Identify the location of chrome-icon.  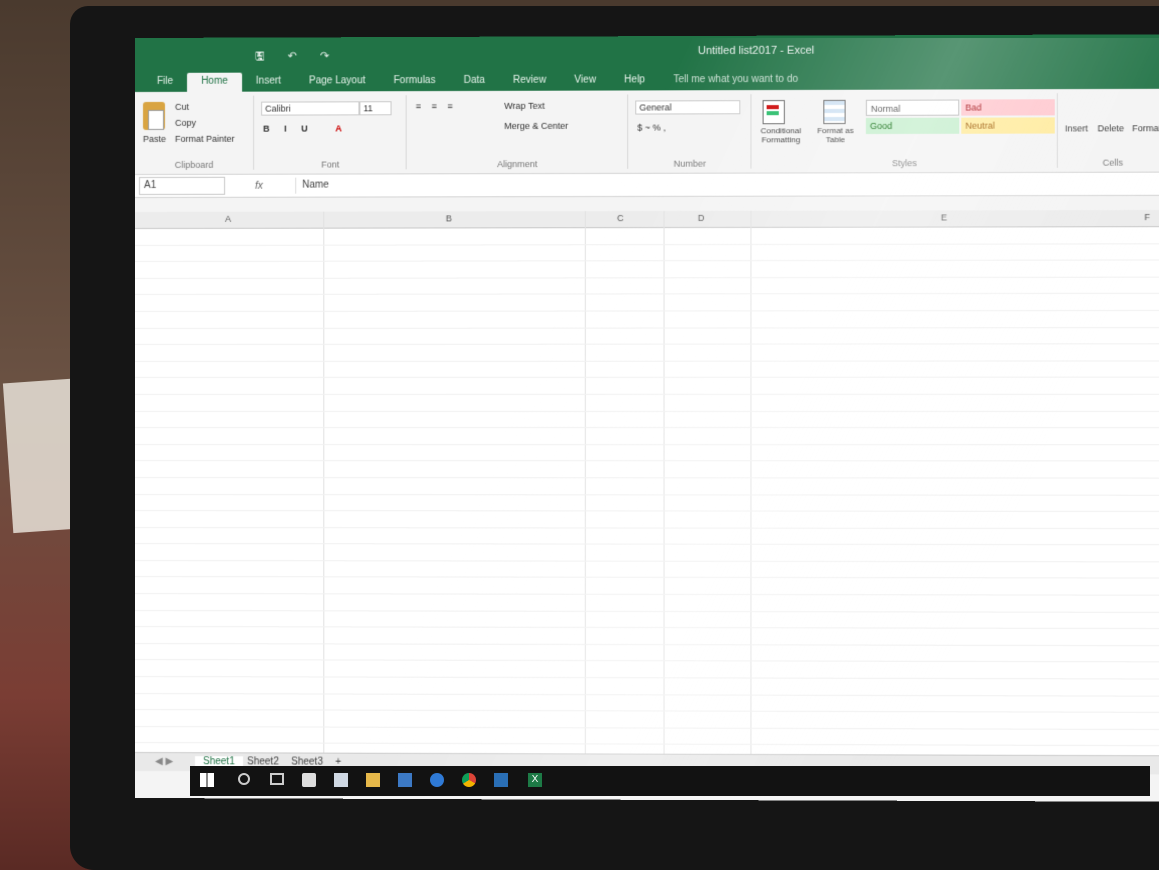
(469, 780).